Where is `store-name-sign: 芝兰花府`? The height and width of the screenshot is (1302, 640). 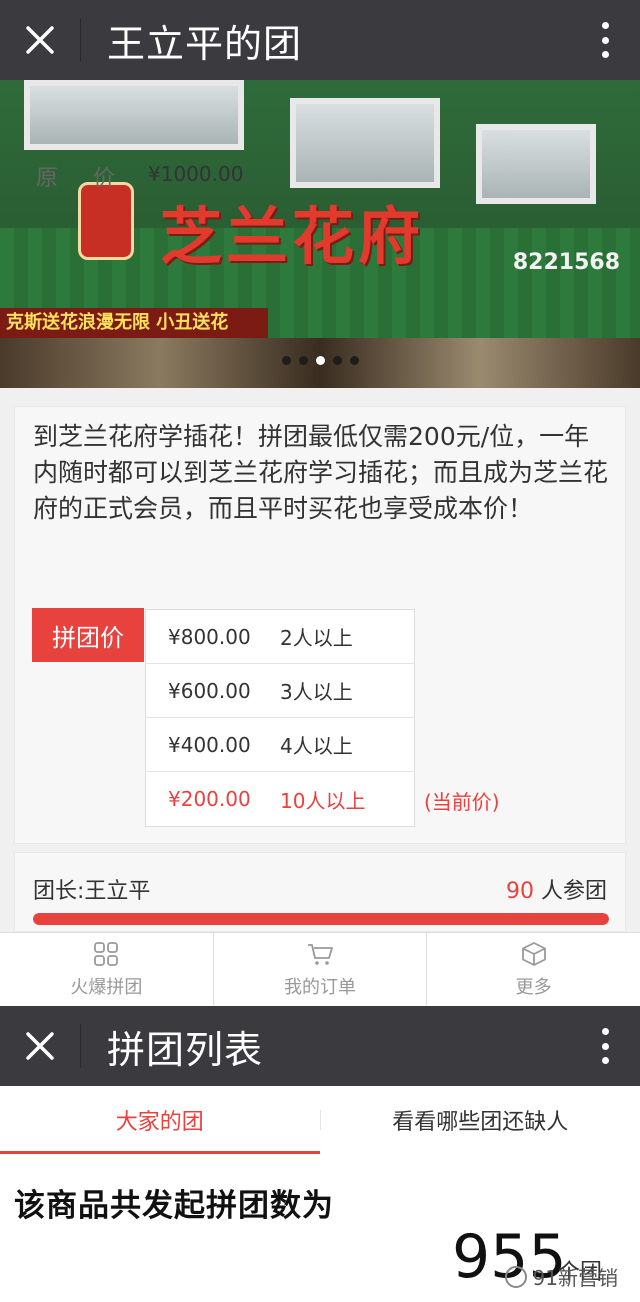 store-name-sign: 芝兰花府 is located at coordinates (292, 236).